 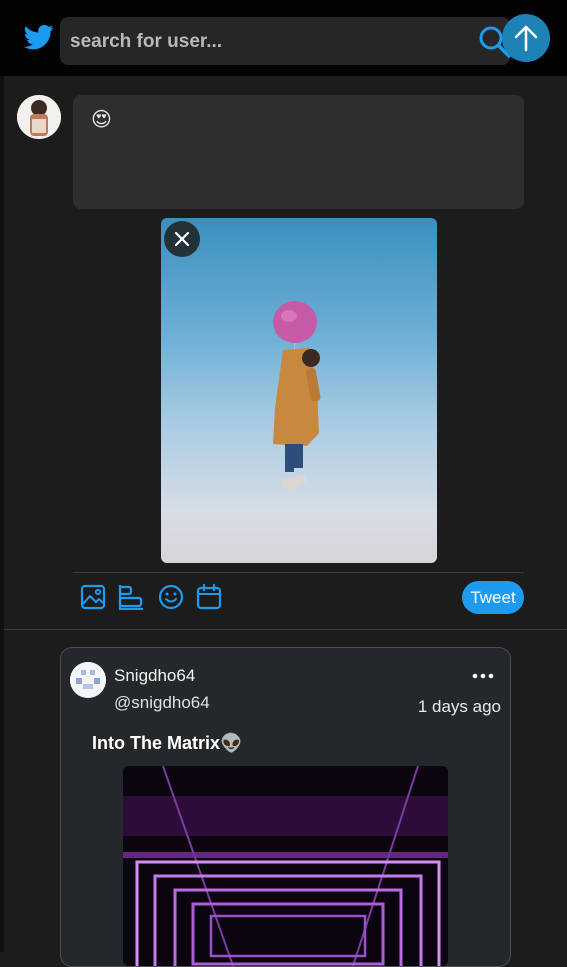 What do you see at coordinates (39, 37) in the screenshot?
I see `twitter-logo-icon` at bounding box center [39, 37].